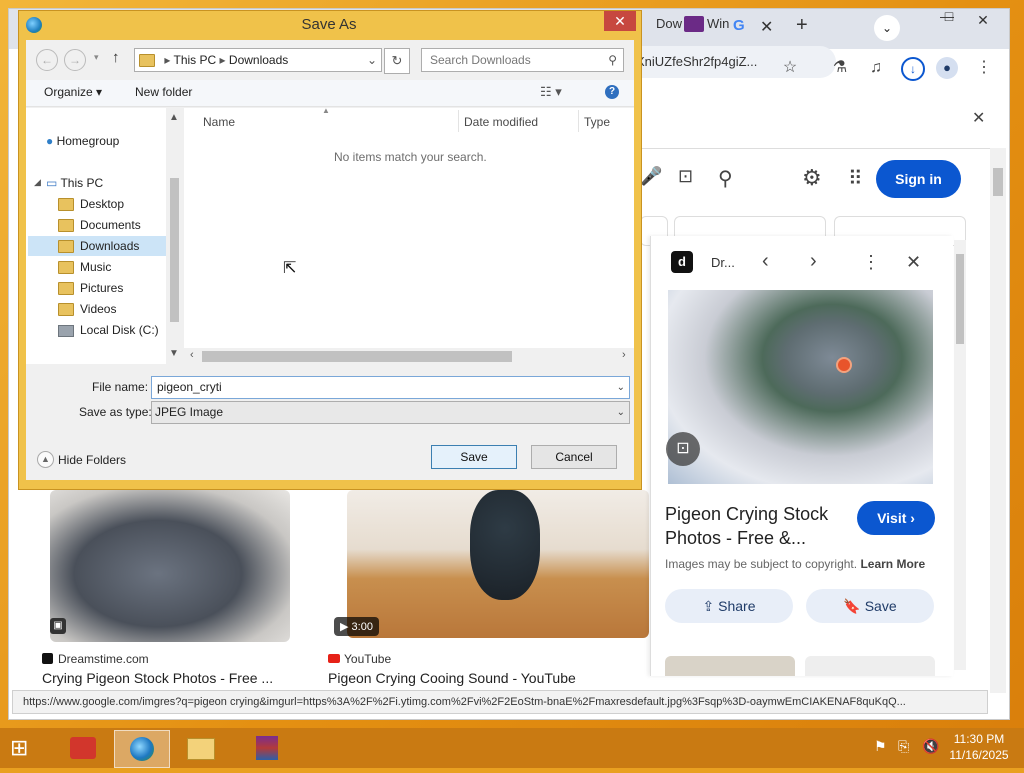 The height and width of the screenshot is (773, 1024). I want to click on organize-menu: Organize ▾, so click(73, 92).